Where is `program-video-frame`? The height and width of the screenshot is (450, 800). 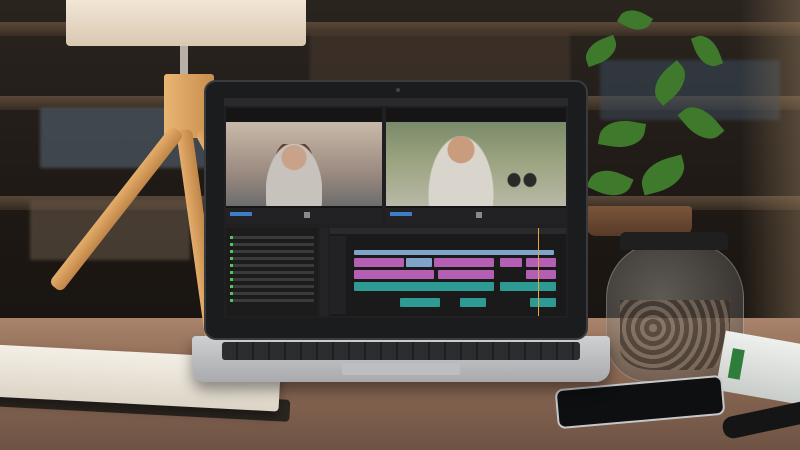 program-video-frame is located at coordinates (476, 164).